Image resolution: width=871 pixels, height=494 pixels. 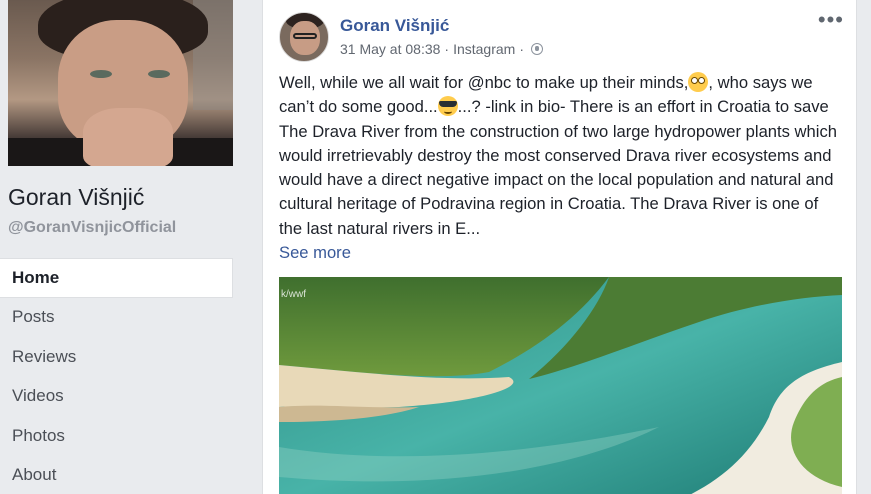 I want to click on globe-icon, so click(x=537, y=49).